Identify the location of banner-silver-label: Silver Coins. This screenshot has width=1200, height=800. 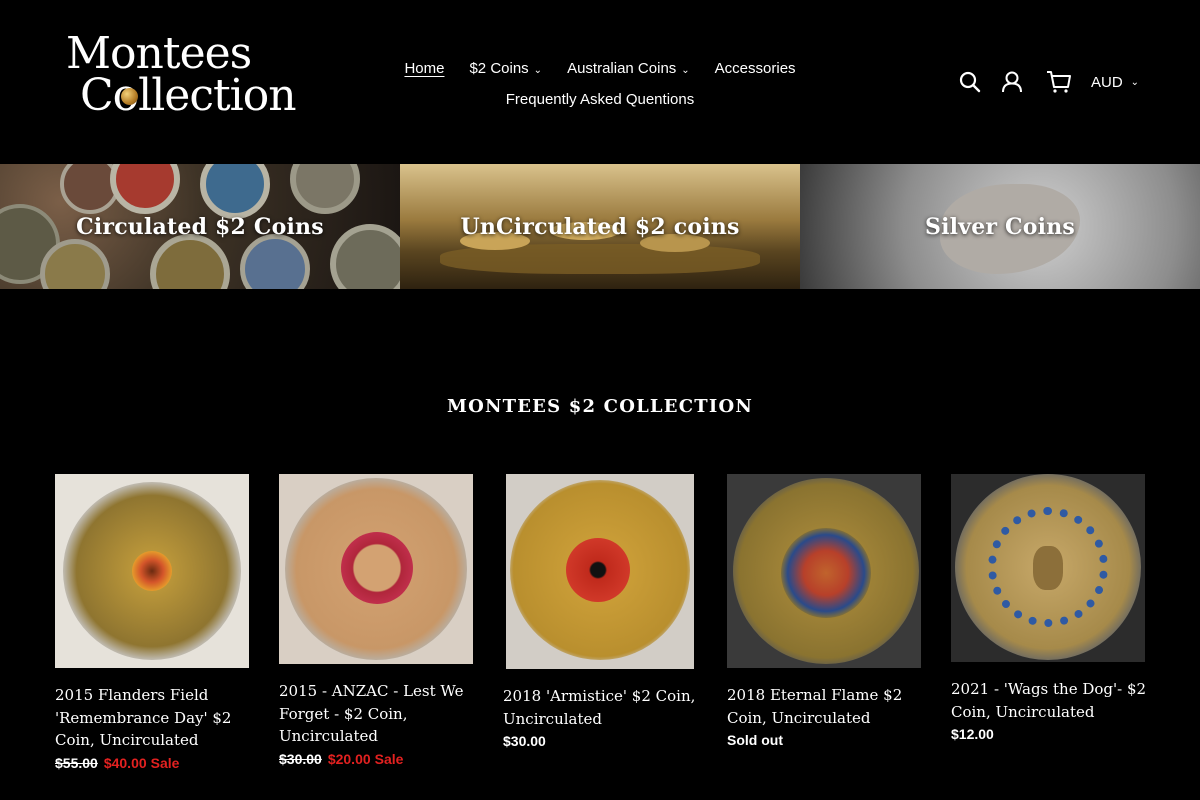
(1000, 226).